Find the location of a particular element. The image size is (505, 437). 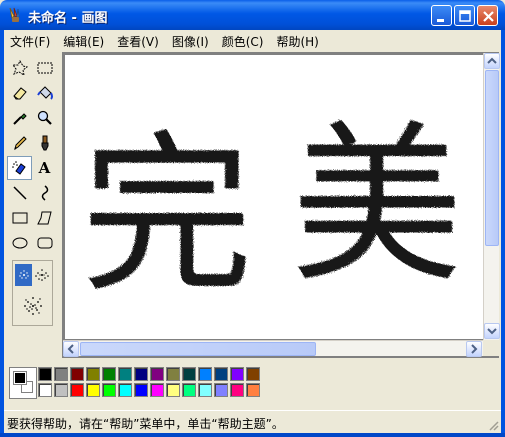

menu-help: 帮助(H) is located at coordinates (297, 40).